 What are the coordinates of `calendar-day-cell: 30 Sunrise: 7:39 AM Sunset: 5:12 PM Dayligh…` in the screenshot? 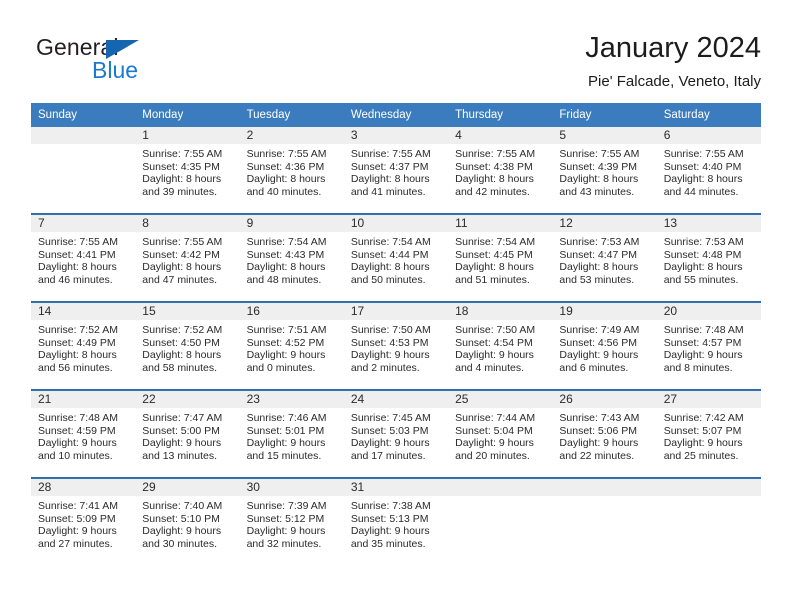 It's located at (291, 521).